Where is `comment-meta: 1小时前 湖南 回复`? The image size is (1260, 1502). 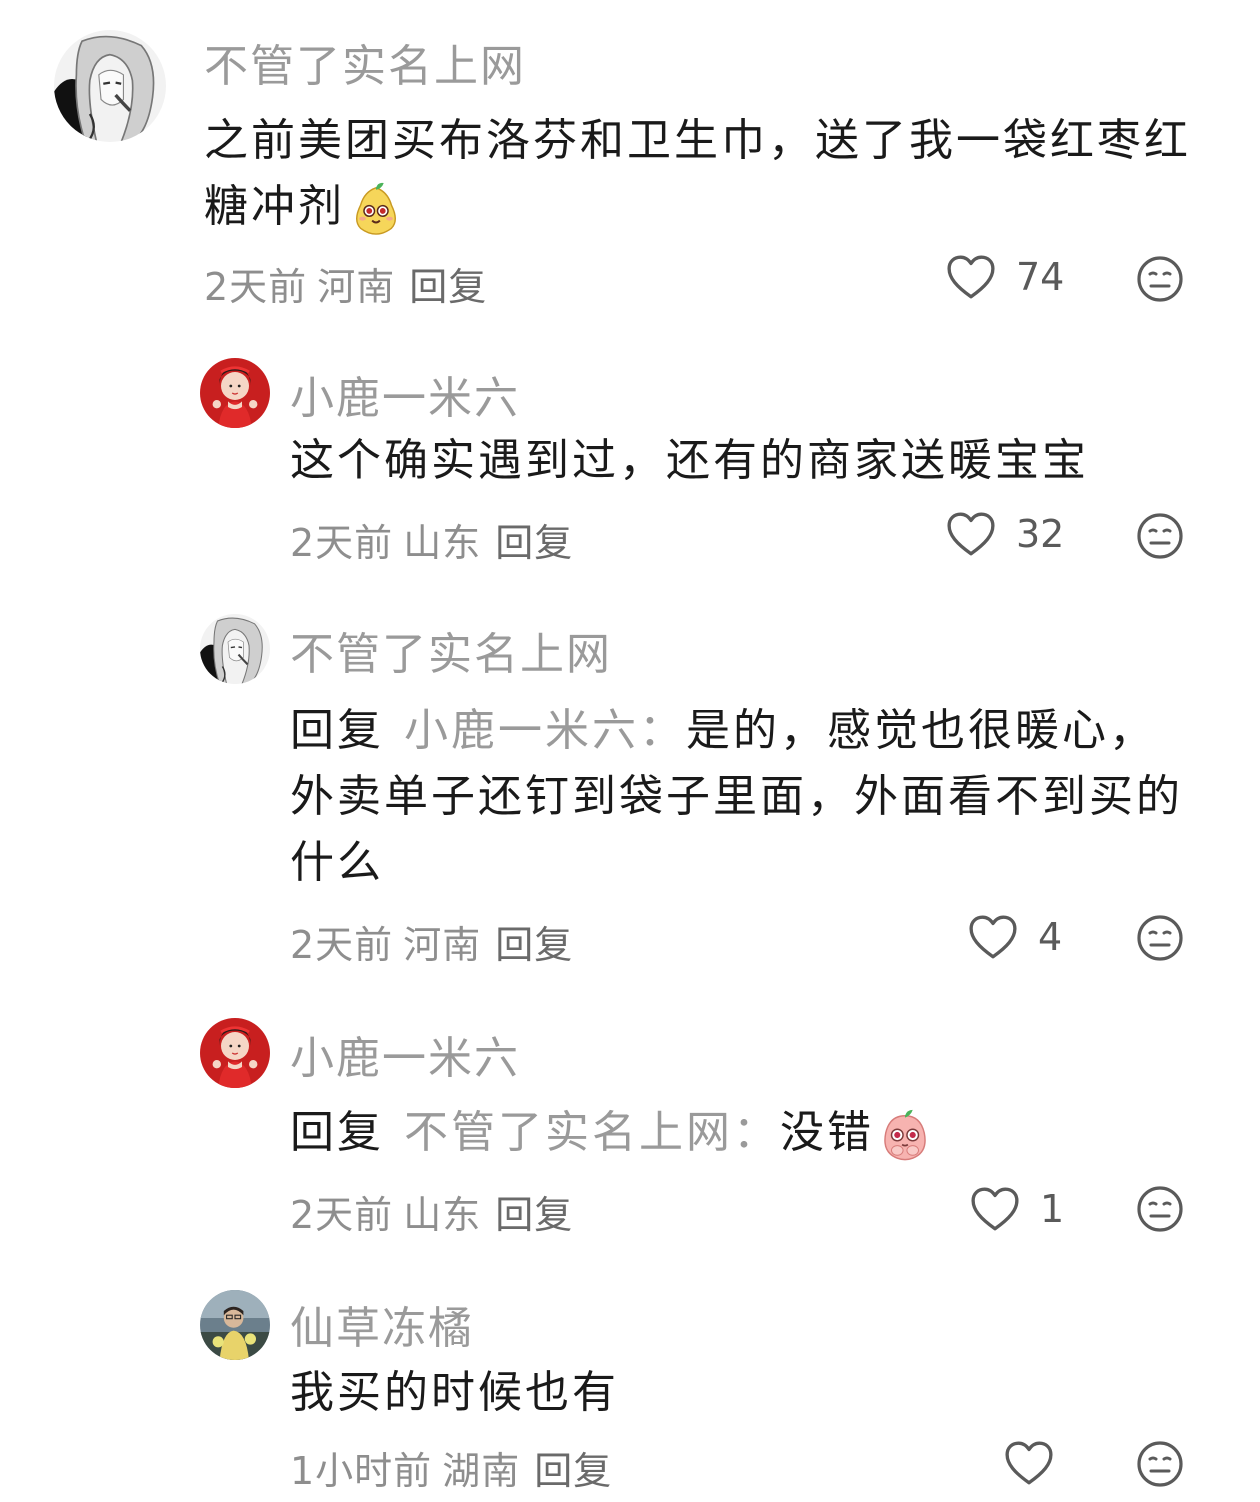 comment-meta: 1小时前 湖南 回复 is located at coordinates (451, 1467).